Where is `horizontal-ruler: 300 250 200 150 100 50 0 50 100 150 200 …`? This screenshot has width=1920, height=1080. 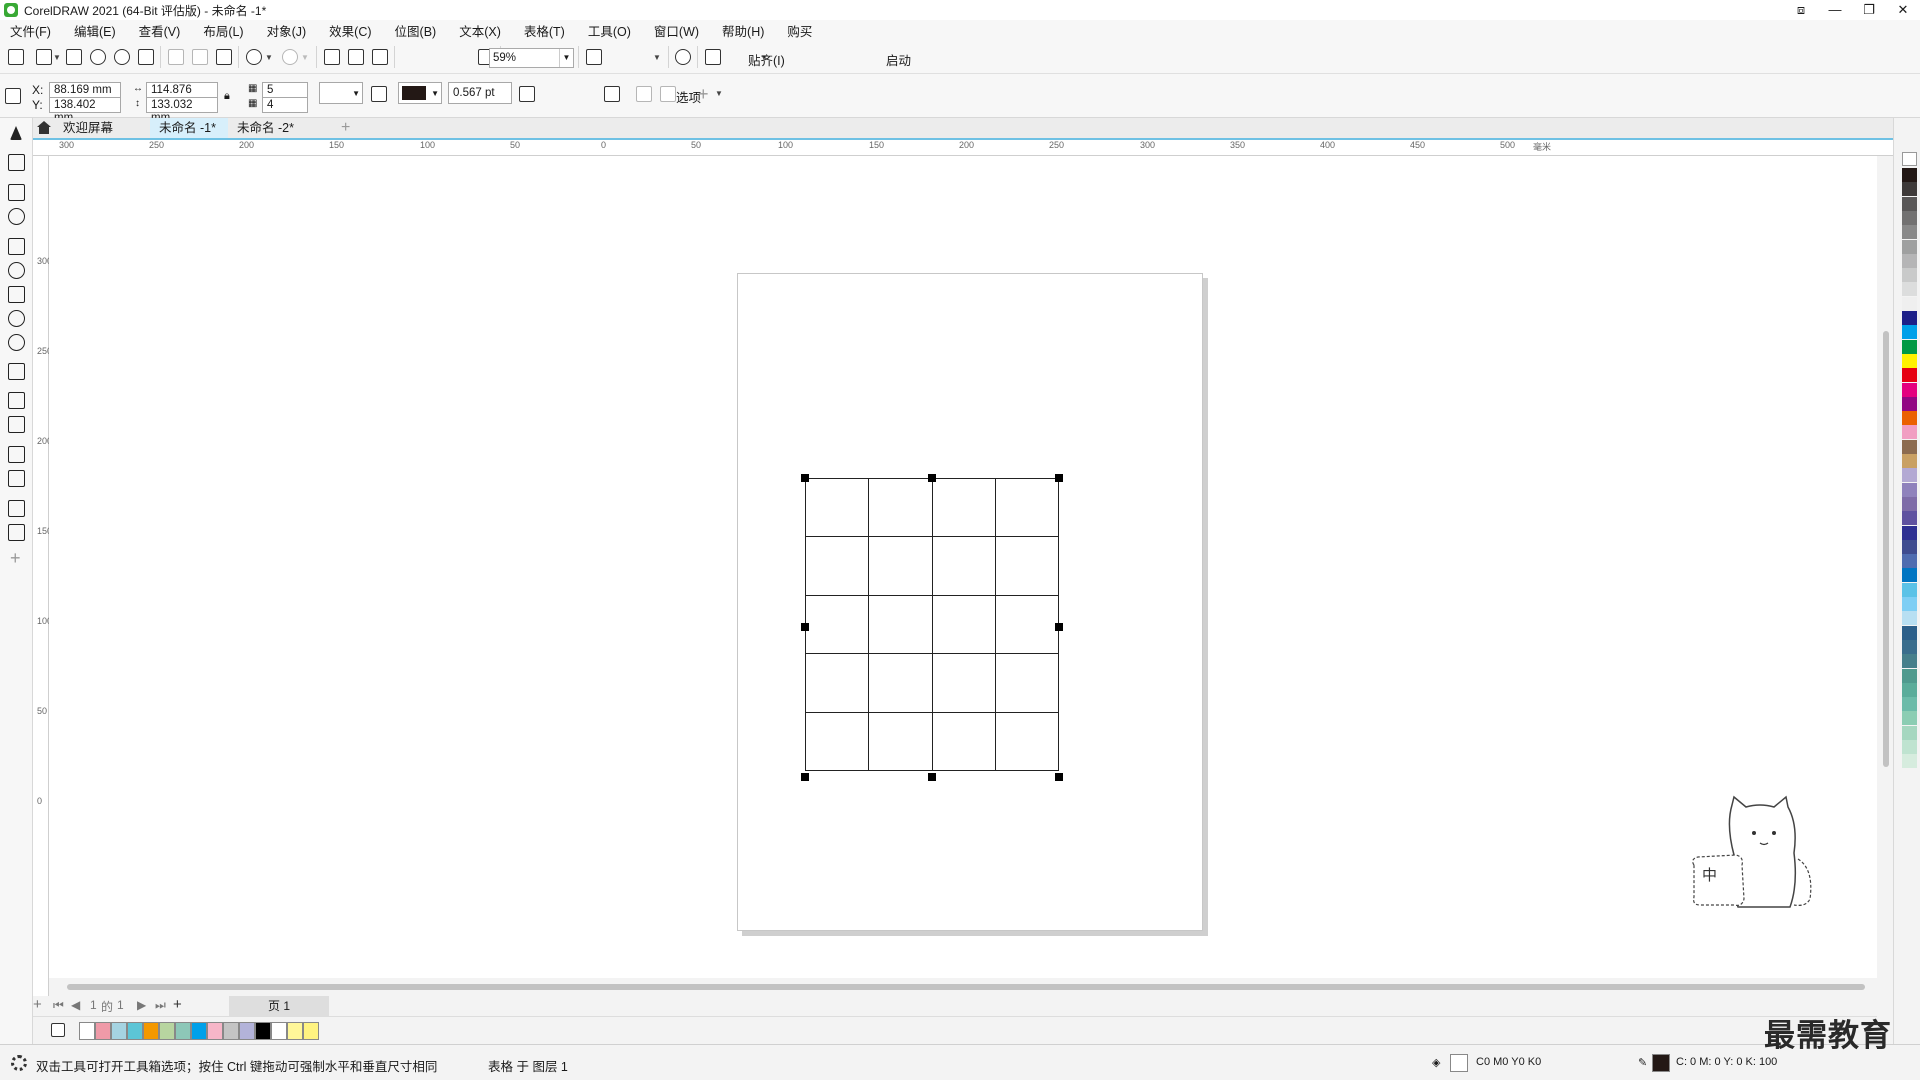
horizontal-ruler: 300 250 200 150 100 50 0 50 100 150 200 … is located at coordinates (963, 148).